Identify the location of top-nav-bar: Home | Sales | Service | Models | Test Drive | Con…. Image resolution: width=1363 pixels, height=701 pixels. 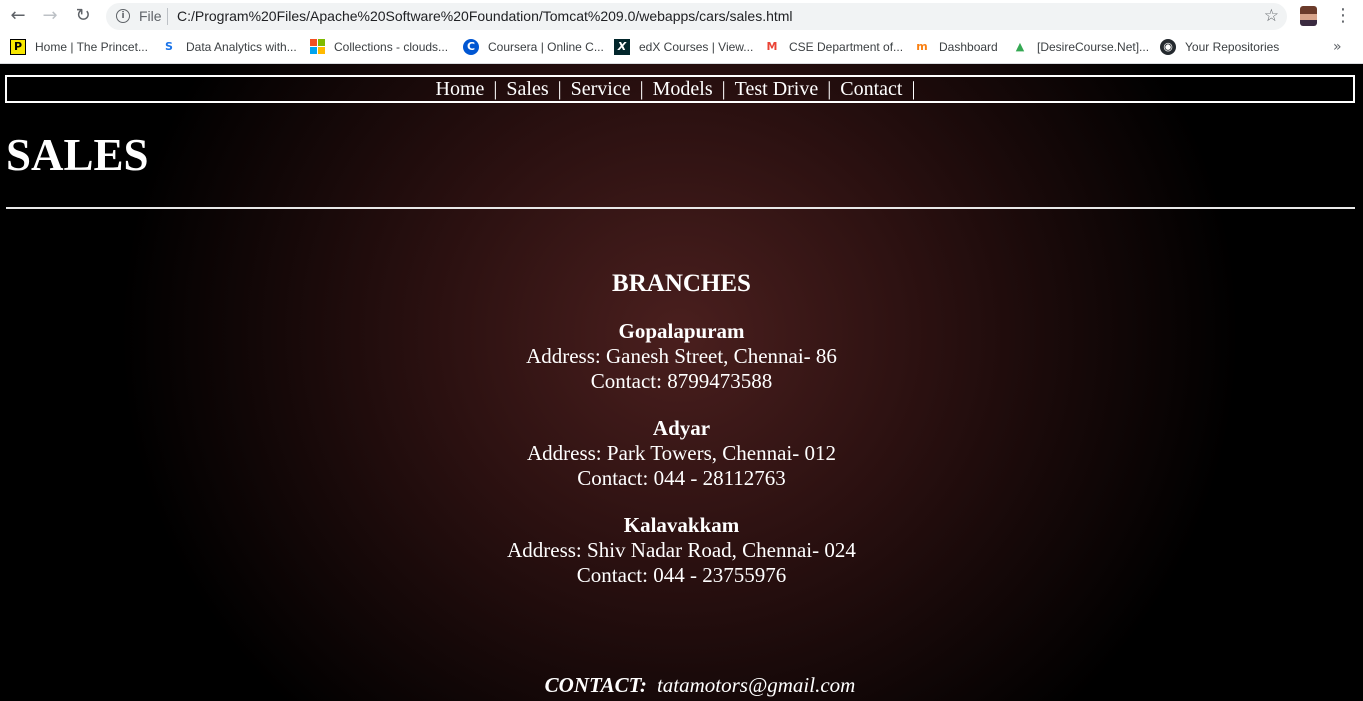
(680, 89).